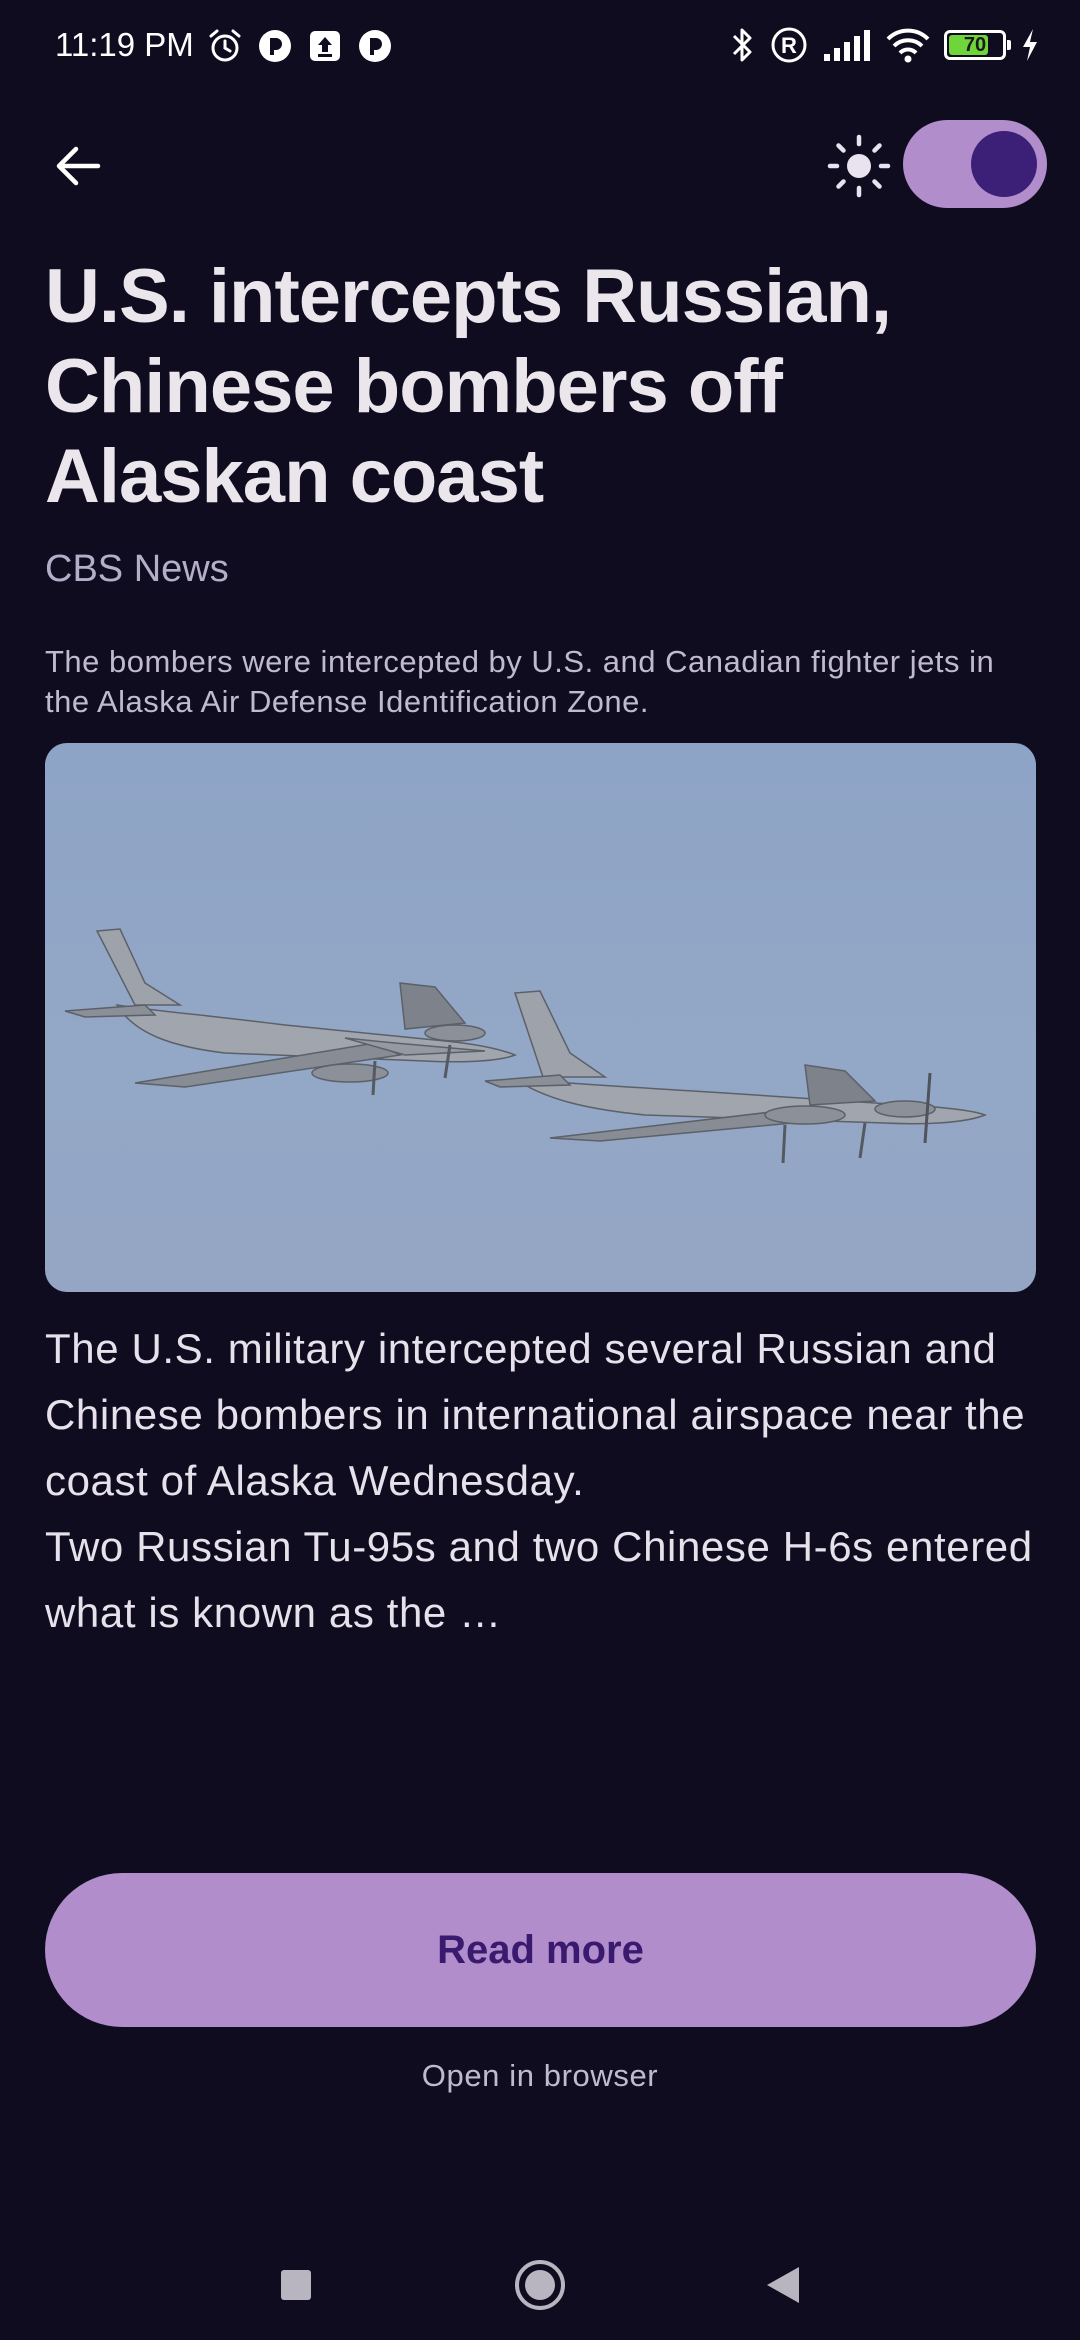 The height and width of the screenshot is (2340, 1080). I want to click on registered-icon: R, so click(789, 45).